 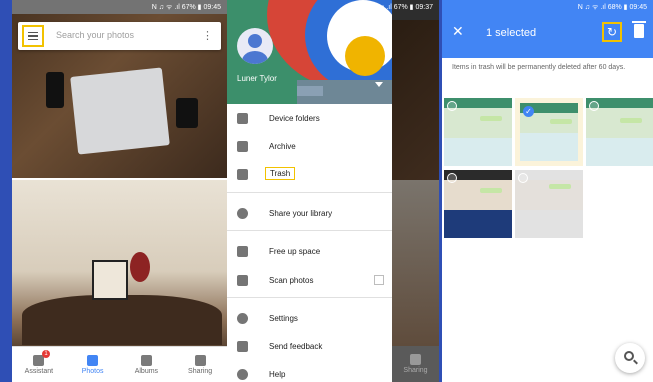 I want to click on trash-thumbnail-selected: ✓, so click(x=549, y=132).